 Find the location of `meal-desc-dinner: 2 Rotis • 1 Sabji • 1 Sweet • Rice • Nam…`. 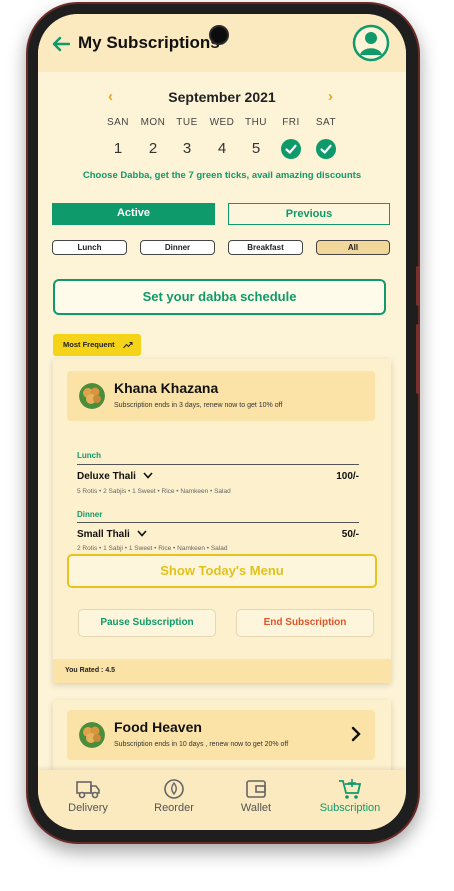

meal-desc-dinner: 2 Rotis • 1 Sabji • 1 Sweet • Rice • Nam… is located at coordinates (152, 548).